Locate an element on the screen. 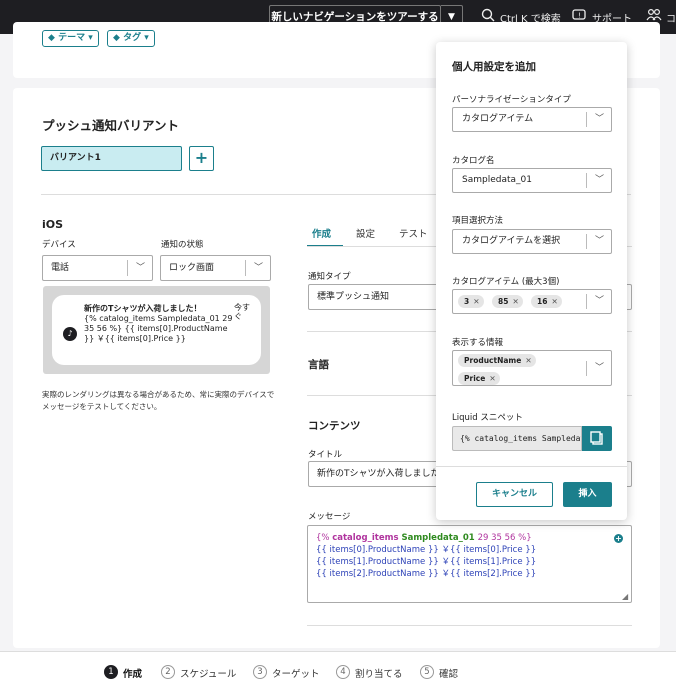  tab-settings: 設定 is located at coordinates (365, 233).